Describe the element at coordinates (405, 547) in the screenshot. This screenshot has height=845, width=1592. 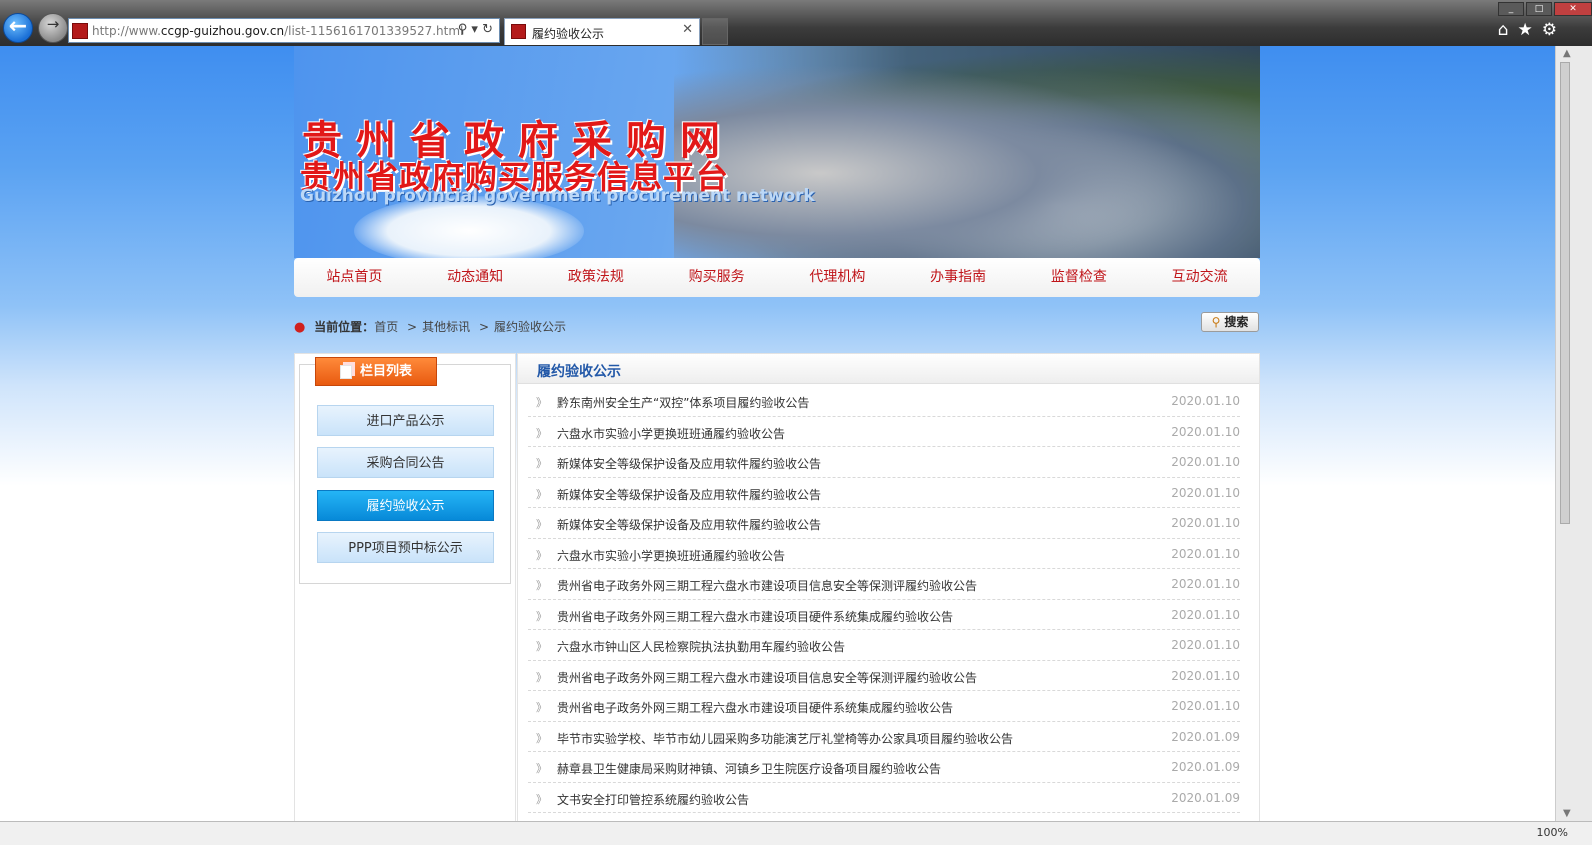
I see `sidebar-item-ppp: PPP项目预中标公示` at that location.